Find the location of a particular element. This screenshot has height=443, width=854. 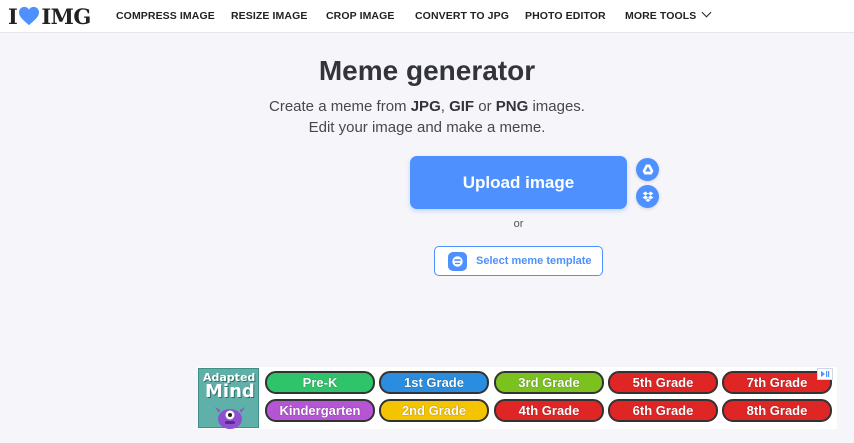

ad-choices-icon is located at coordinates (825, 374).